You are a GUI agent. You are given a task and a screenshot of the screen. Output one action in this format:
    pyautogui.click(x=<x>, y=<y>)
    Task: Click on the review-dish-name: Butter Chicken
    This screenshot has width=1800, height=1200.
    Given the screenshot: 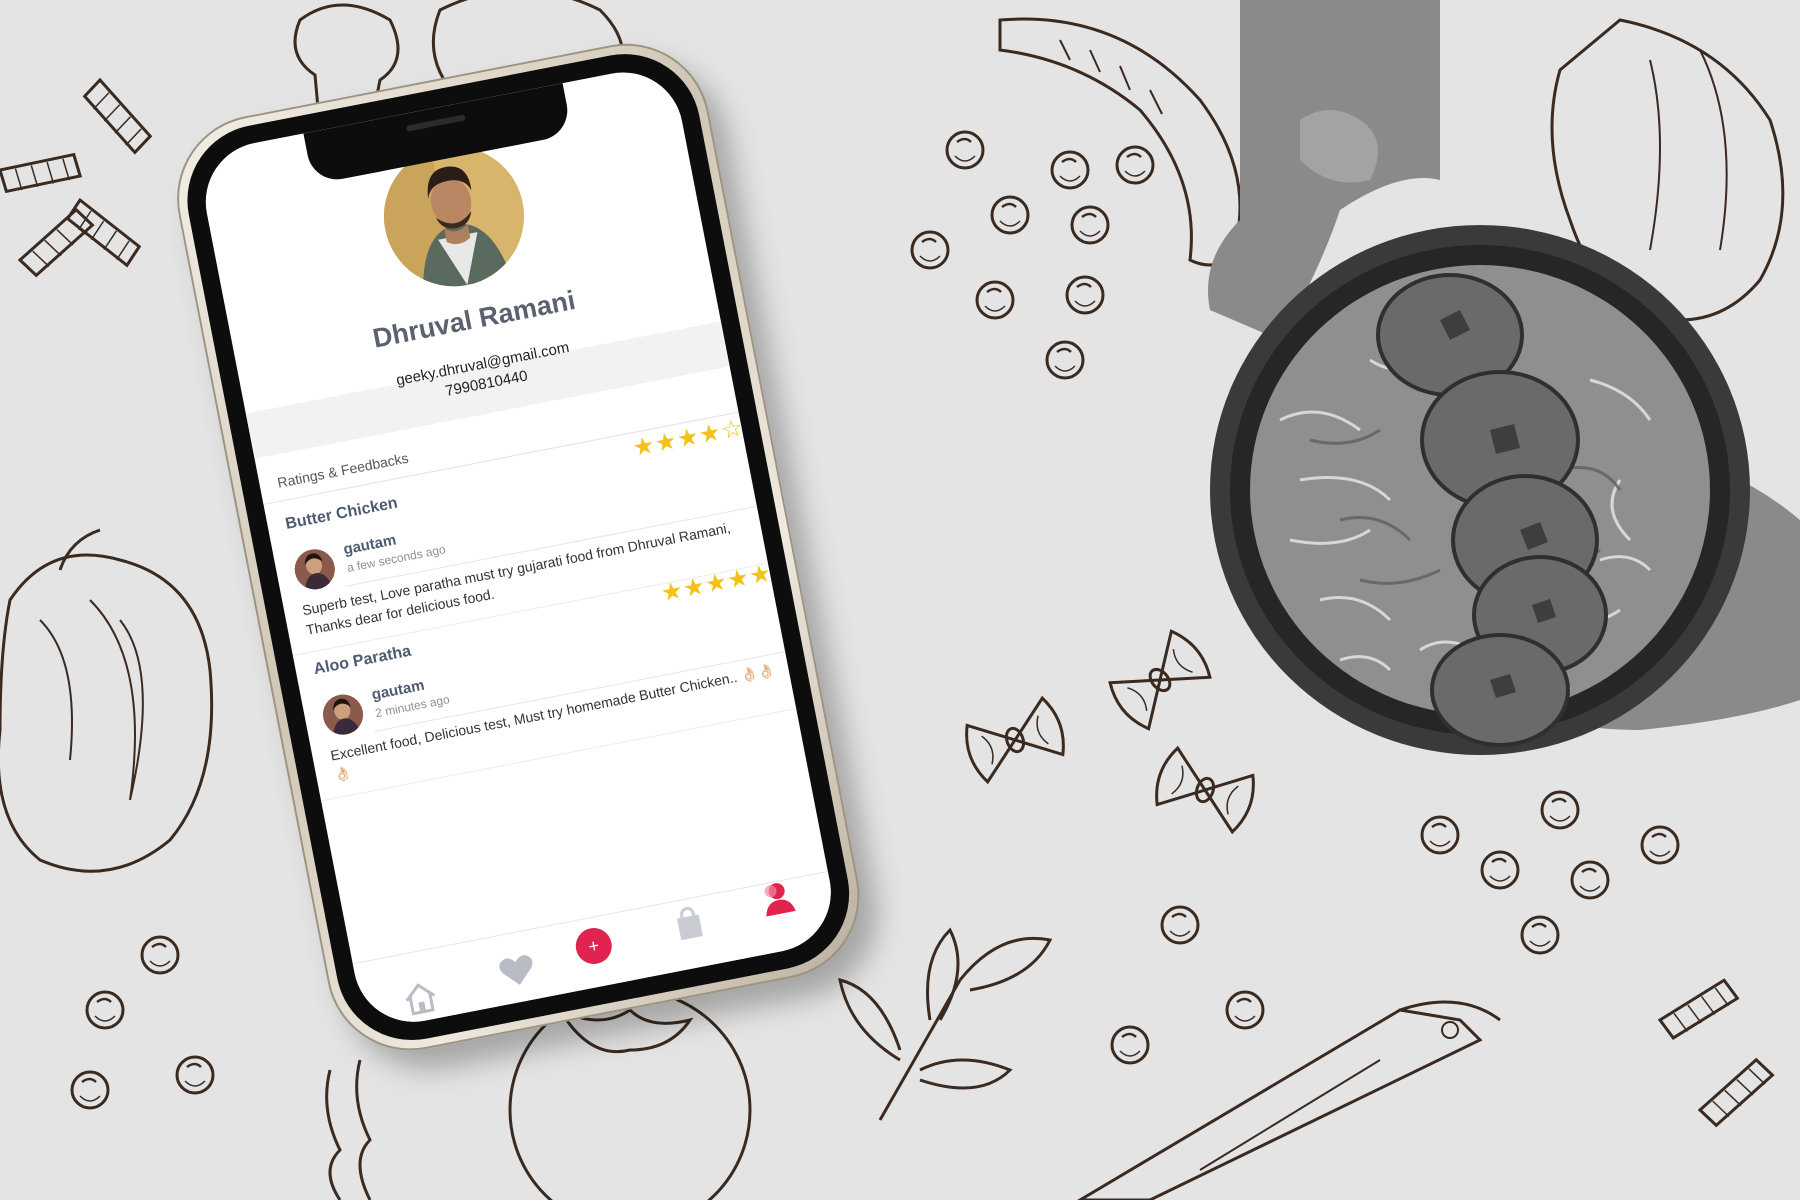 What is the action you would take?
    pyautogui.click(x=341, y=513)
    